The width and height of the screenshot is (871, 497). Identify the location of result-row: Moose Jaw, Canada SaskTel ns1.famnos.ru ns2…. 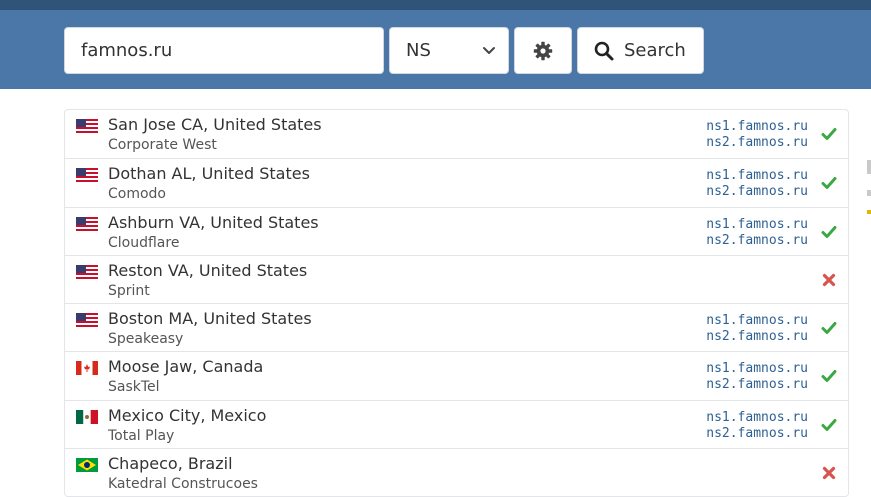
(456, 375).